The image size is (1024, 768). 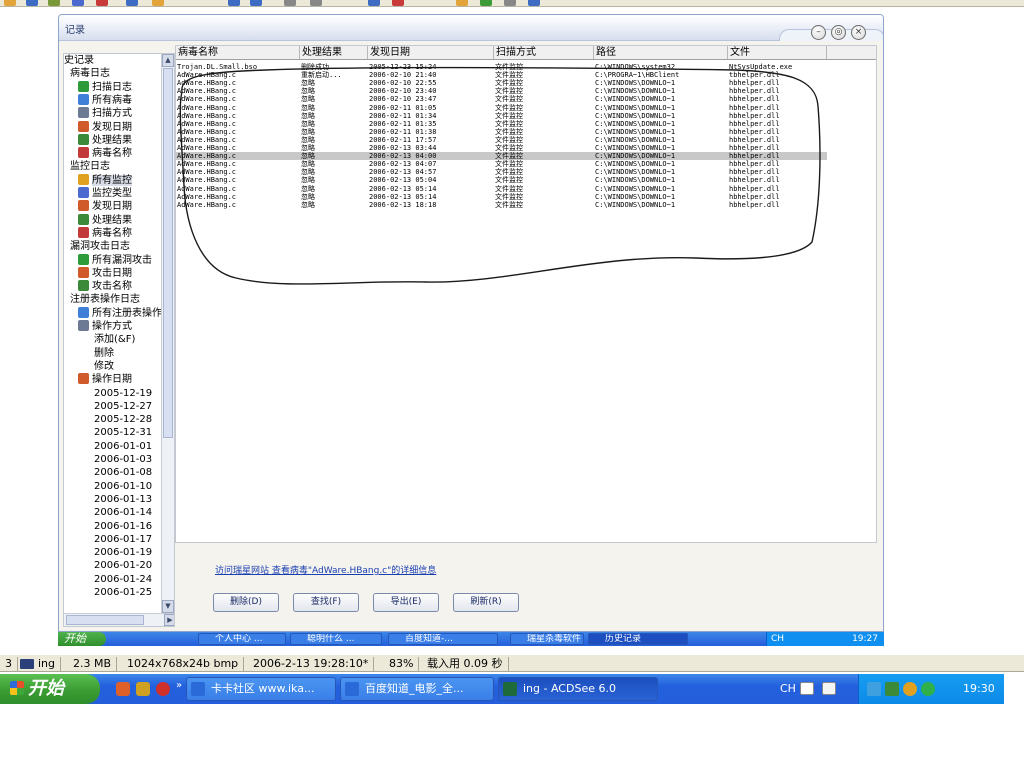 I want to click on tree-item: 2006-01-24, so click(x=123, y=579).